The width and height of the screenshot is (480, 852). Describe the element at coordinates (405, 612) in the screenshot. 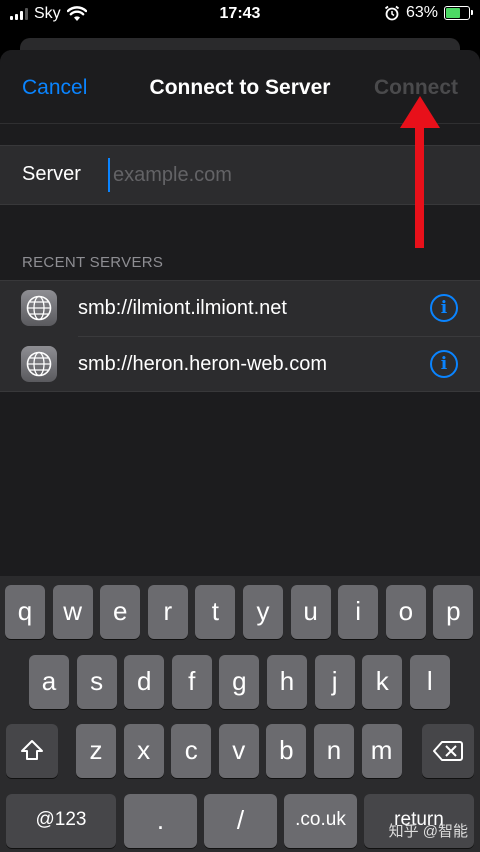

I see `key-o: o` at that location.